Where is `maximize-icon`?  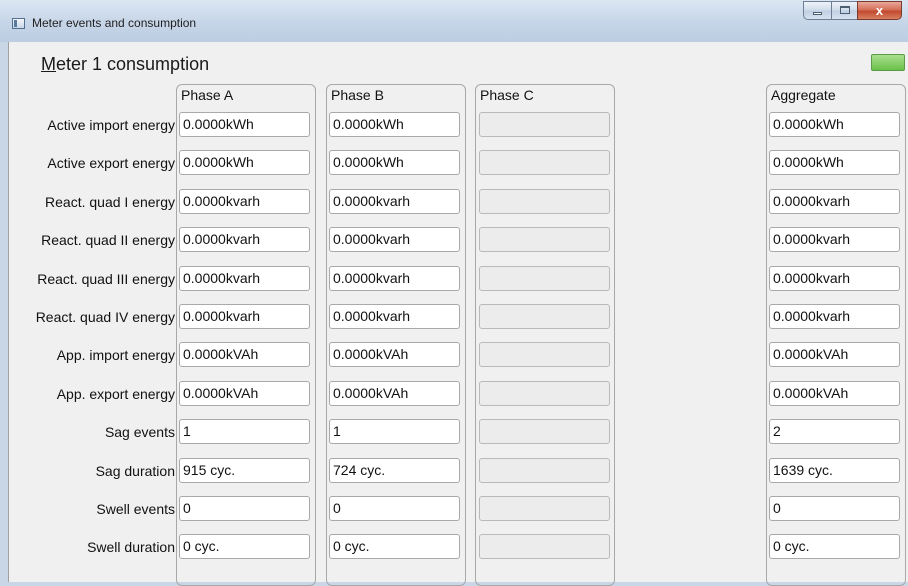 maximize-icon is located at coordinates (845, 10).